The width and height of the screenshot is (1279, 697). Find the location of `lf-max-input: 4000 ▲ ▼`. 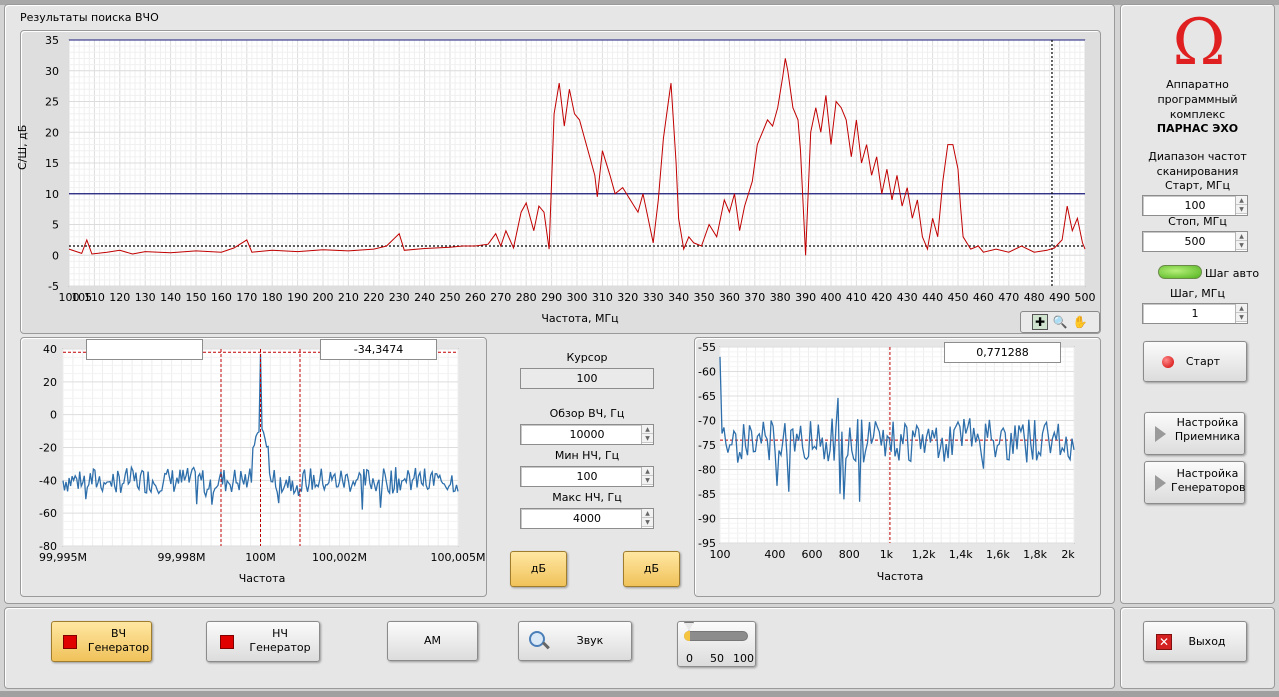

lf-max-input: 4000 ▲ ▼ is located at coordinates (587, 518).